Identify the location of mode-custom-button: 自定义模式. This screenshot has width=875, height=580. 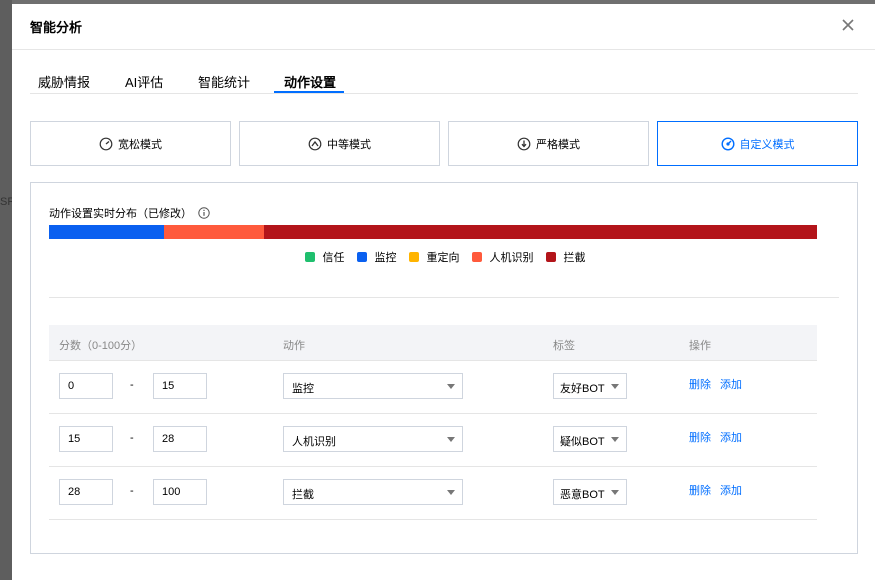
(757, 143).